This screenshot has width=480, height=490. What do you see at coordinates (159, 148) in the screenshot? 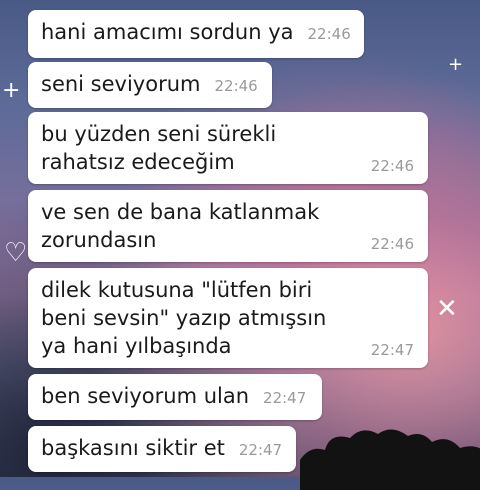
I see `message-text: bu yüzden seni sürekli rahatsız edeceğim` at bounding box center [159, 148].